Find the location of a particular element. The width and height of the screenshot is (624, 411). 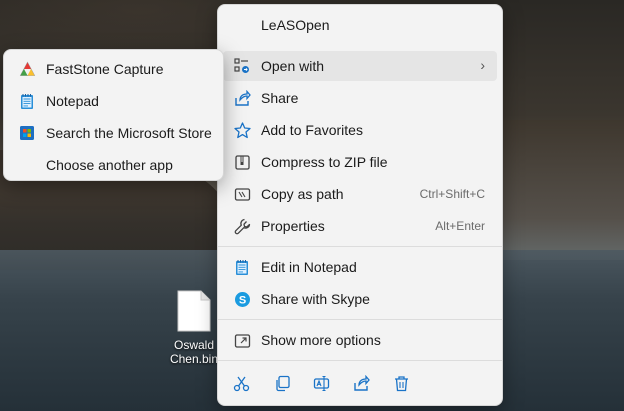

submenu-item-faststone-capture: FastStone Capture is located at coordinates (113, 69).